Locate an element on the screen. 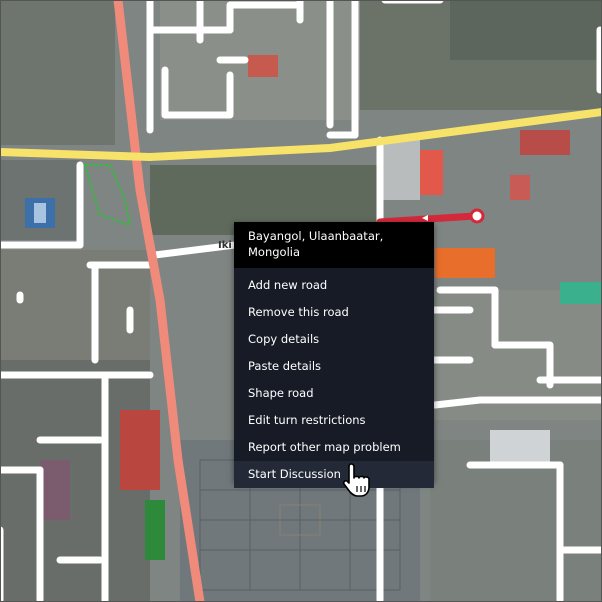  menu-item-report-map-problem: Report other map problem is located at coordinates (334, 447).